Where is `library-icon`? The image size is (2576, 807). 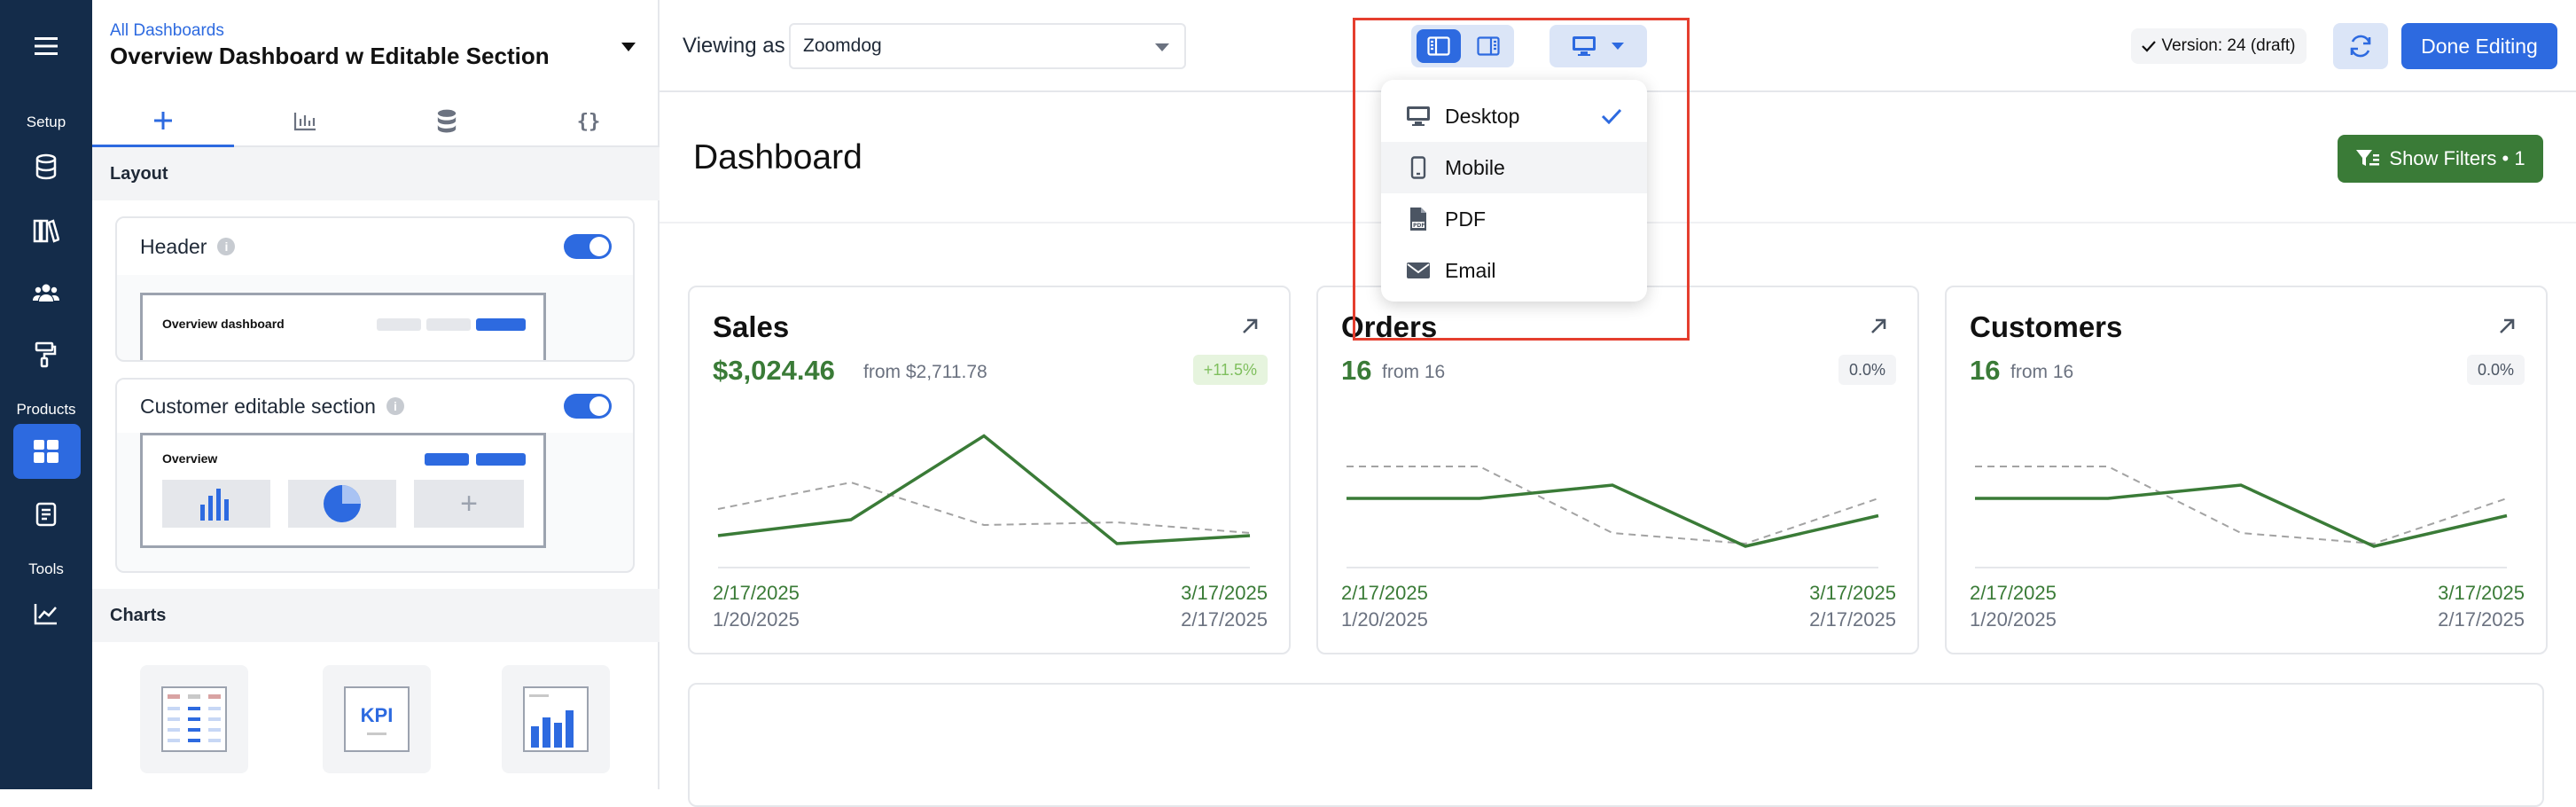 library-icon is located at coordinates (46, 230).